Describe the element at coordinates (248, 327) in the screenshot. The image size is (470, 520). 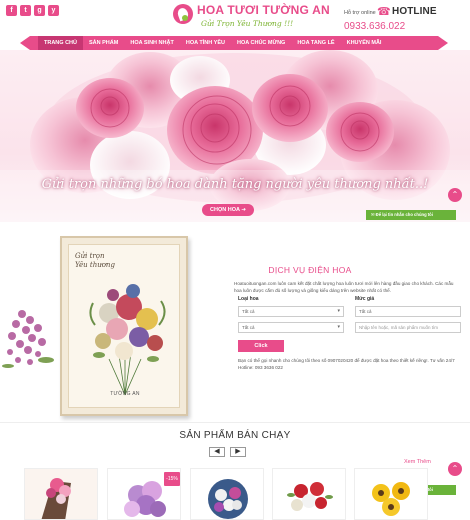
I see `second-type-value: Tất cả` at that location.